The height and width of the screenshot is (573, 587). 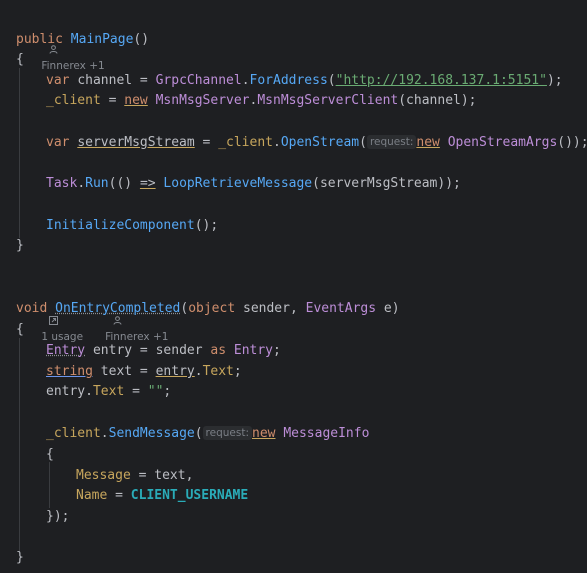 What do you see at coordinates (202, 100) in the screenshot?
I see `type-msnmsgserver: MsnMsgServer` at bounding box center [202, 100].